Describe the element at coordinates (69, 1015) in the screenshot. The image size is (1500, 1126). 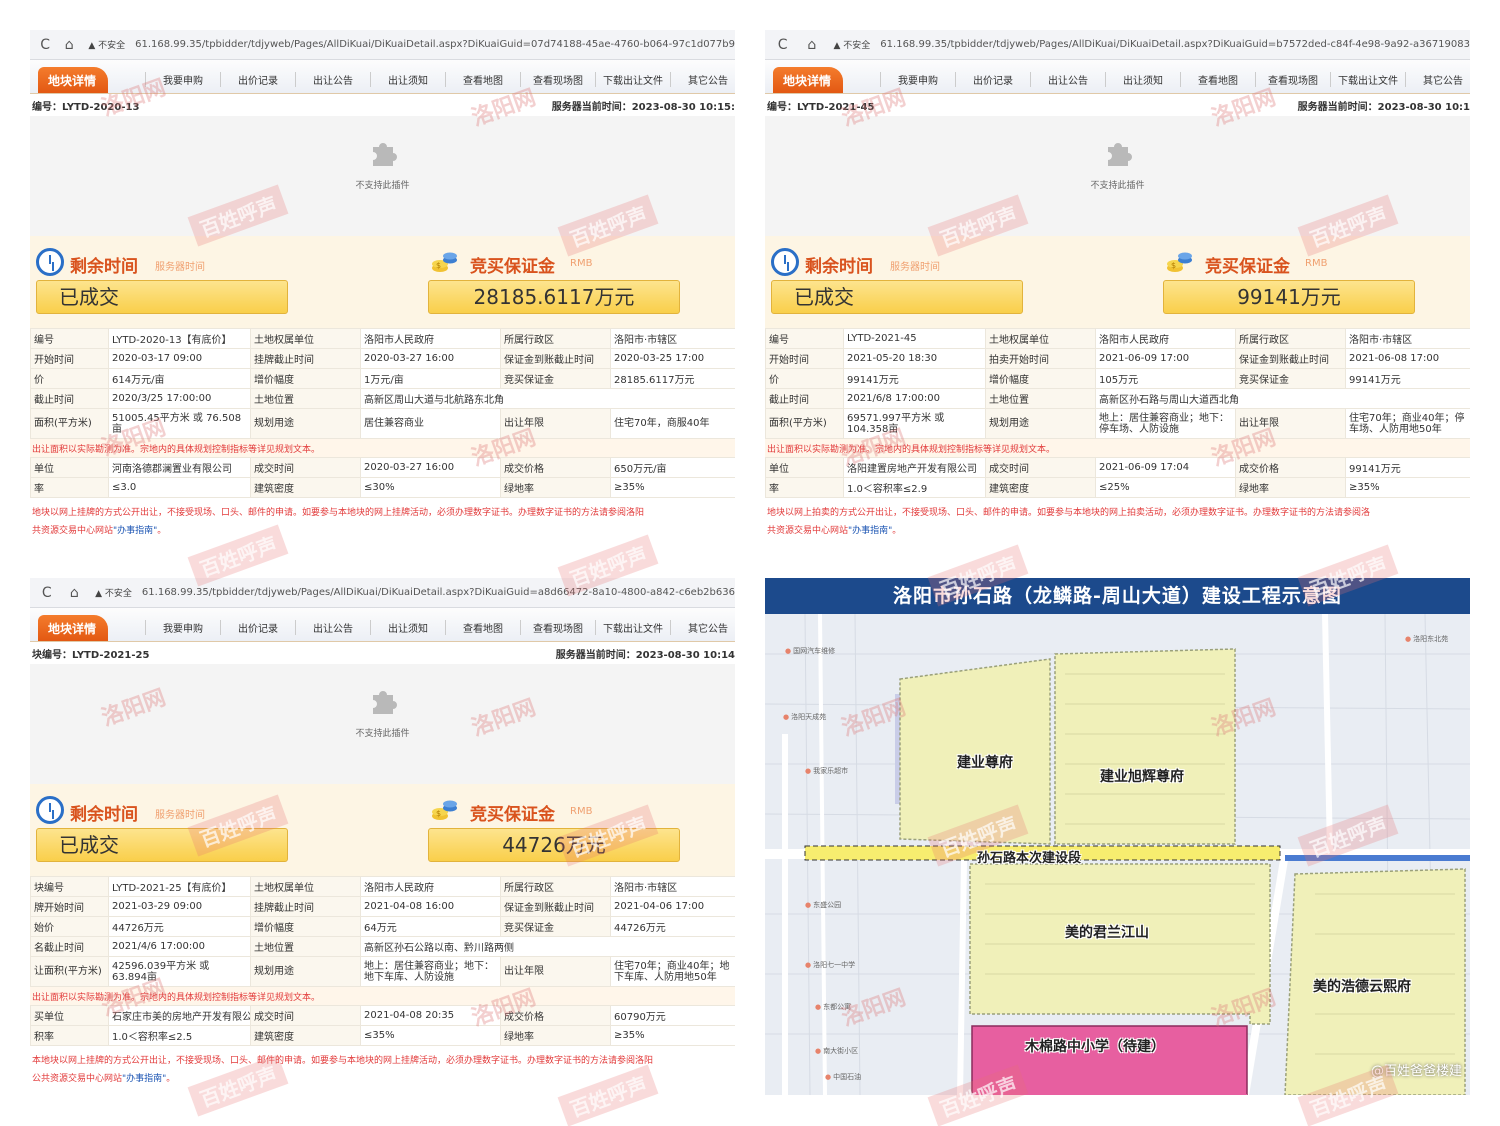
I see `field-label: 买单位` at that location.